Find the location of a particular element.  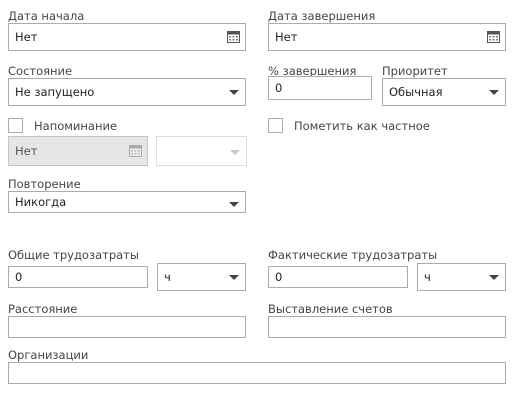

actual-work-value: 0 is located at coordinates (279, 277).